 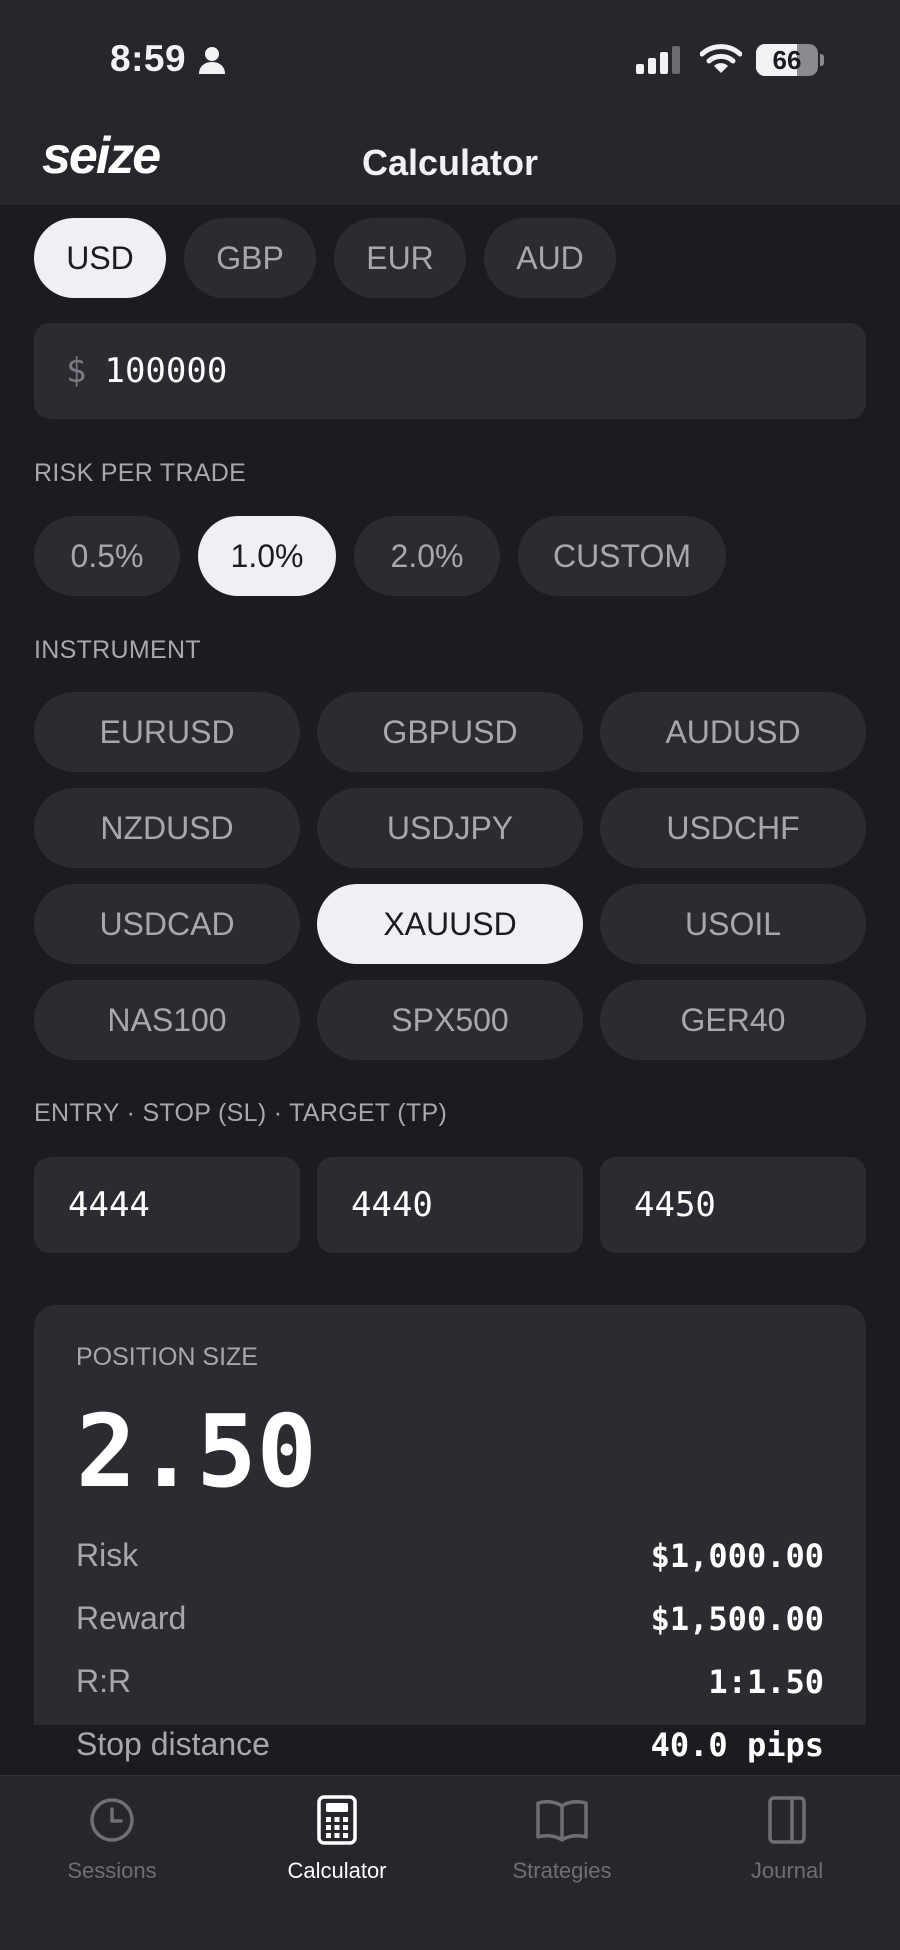 I want to click on battery-percent: 66, so click(x=787, y=59).